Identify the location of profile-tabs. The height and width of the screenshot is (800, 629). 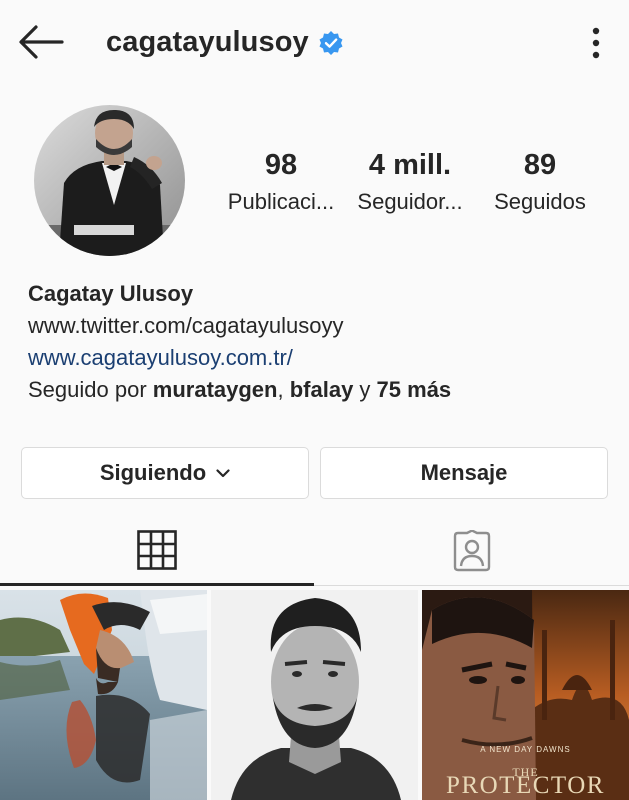
(314, 551).